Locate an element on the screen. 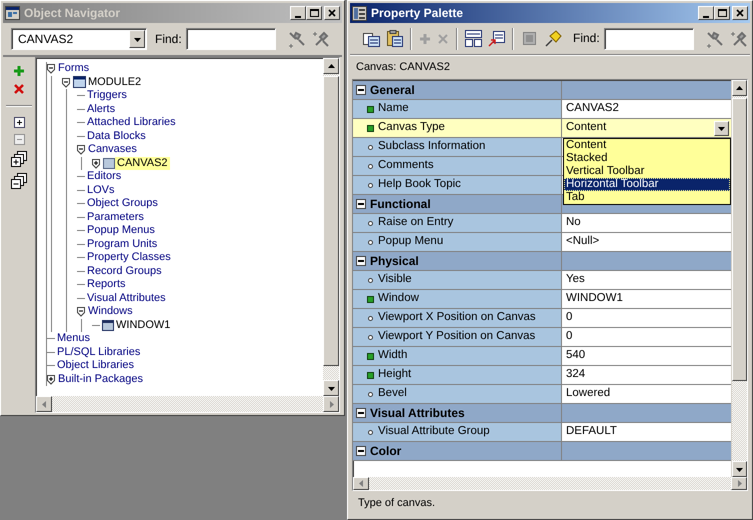 This screenshot has height=520, width=753. tree-item: Attached Libraries is located at coordinates (131, 123).